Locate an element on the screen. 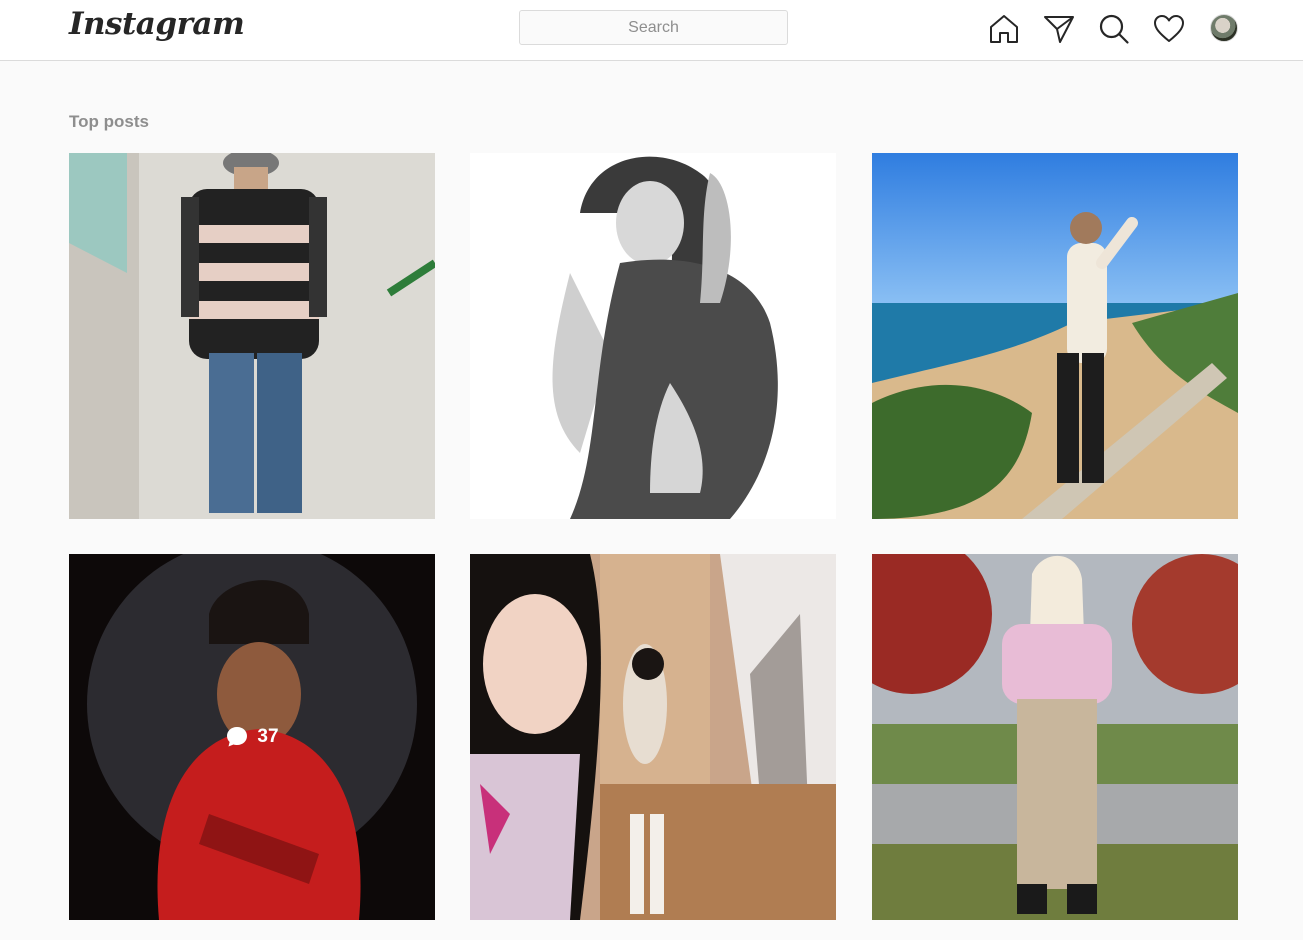 Image resolution: width=1303 pixels, height=940 pixels. direct-message-icon is located at coordinates (1059, 29).